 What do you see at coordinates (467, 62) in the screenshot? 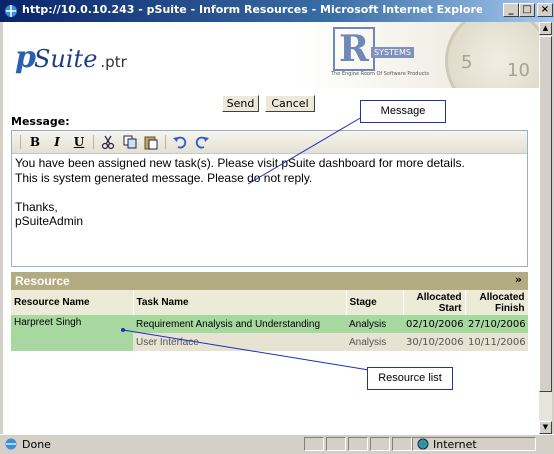
I see `clock-number: 5` at bounding box center [467, 62].